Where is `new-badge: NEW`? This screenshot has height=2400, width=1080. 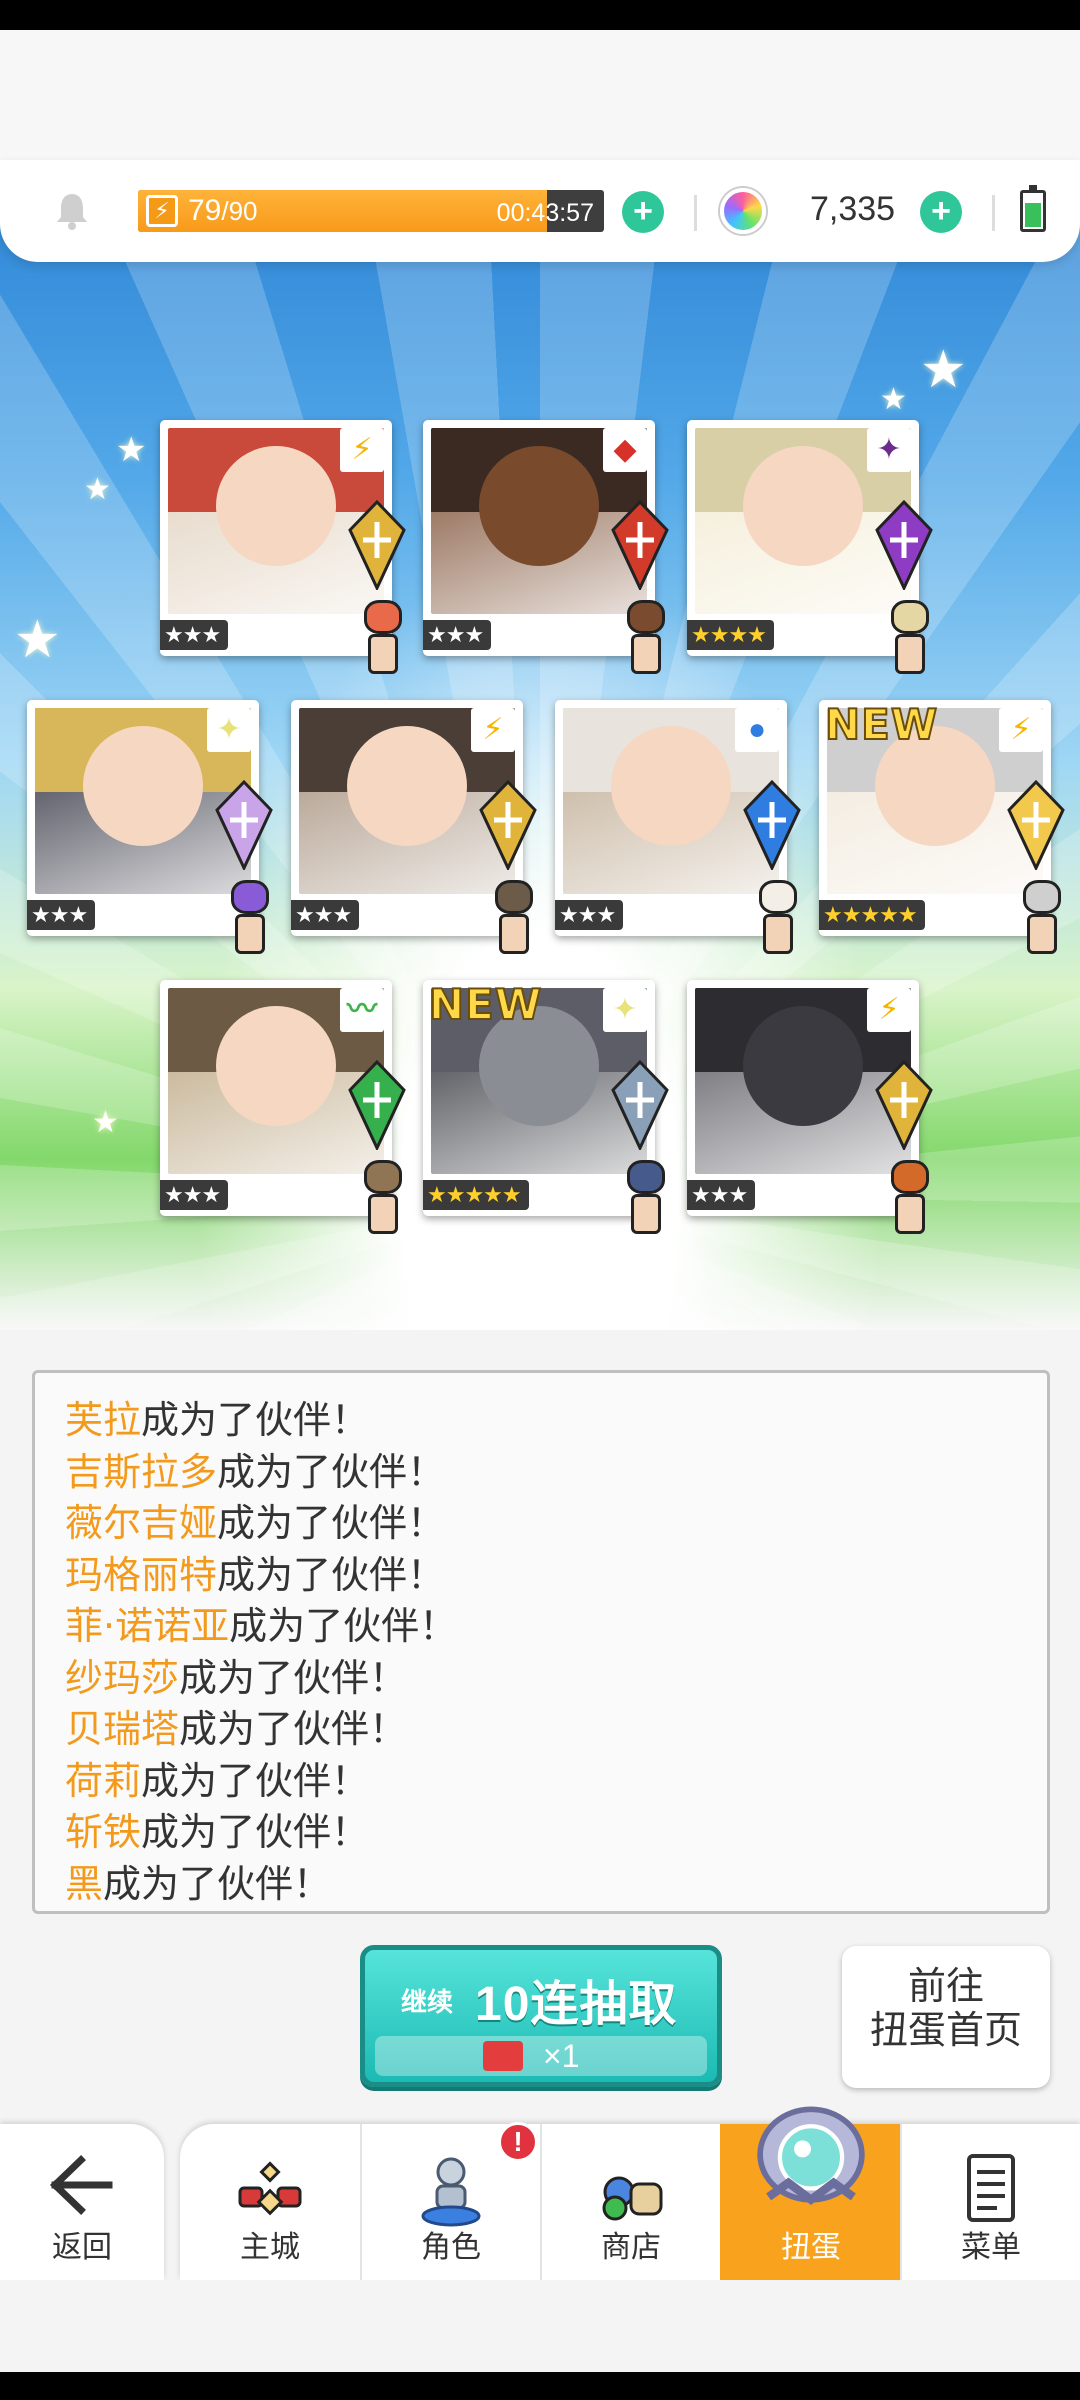 new-badge: NEW is located at coordinates (485, 1004).